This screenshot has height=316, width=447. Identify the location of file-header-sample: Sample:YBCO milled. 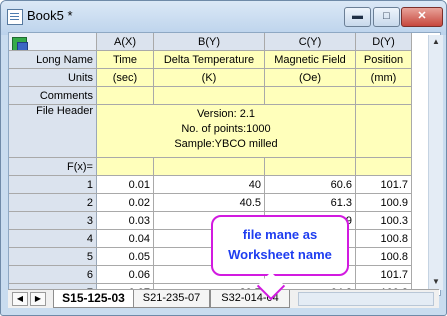
(226, 144).